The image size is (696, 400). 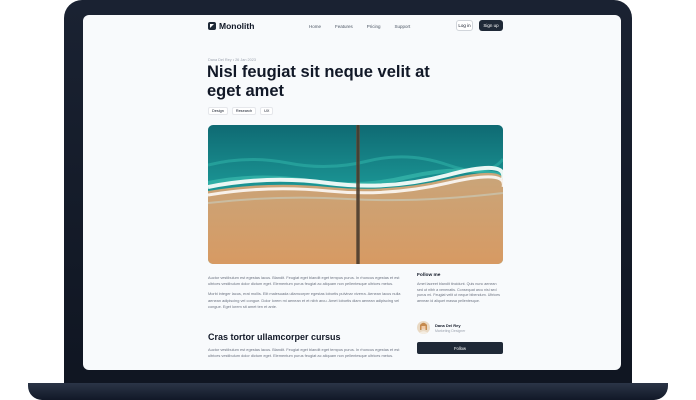 I want to click on logo: Monolith, so click(x=231, y=26).